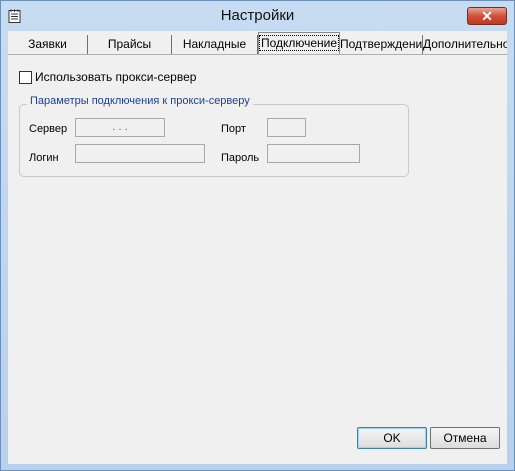 This screenshot has width=515, height=471. Describe the element at coordinates (48, 129) in the screenshot. I see `server-label: Сервер` at that location.